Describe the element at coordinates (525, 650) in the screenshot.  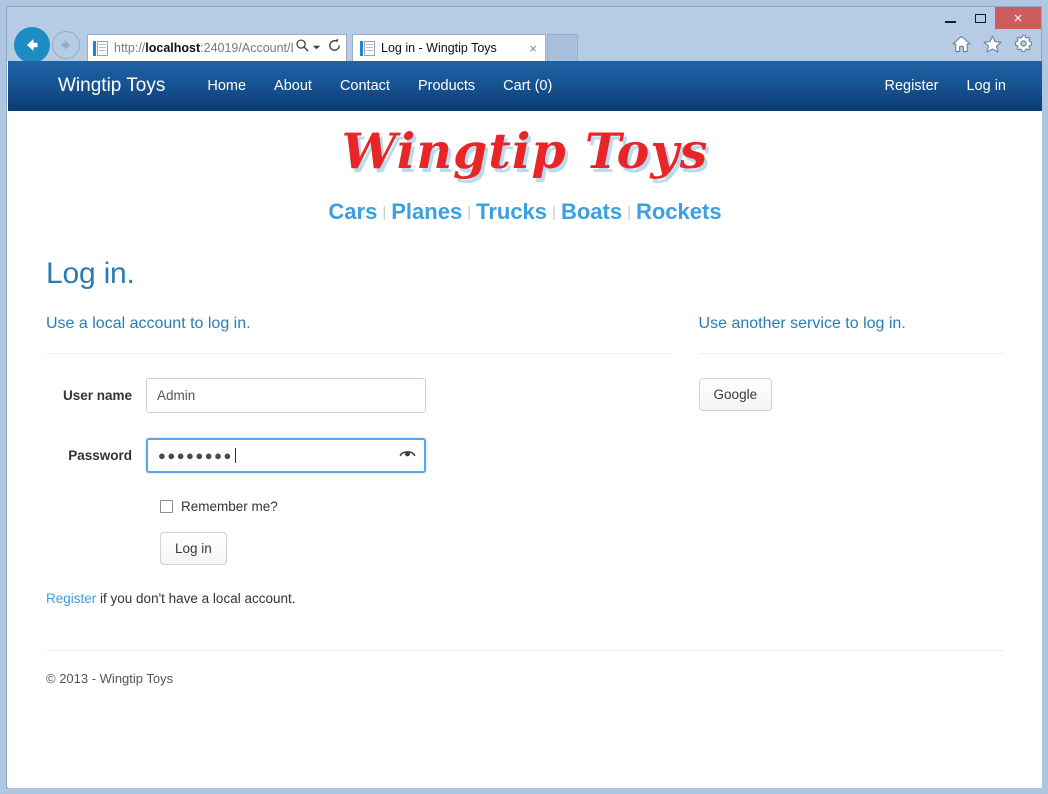
I see `footer-divider` at that location.